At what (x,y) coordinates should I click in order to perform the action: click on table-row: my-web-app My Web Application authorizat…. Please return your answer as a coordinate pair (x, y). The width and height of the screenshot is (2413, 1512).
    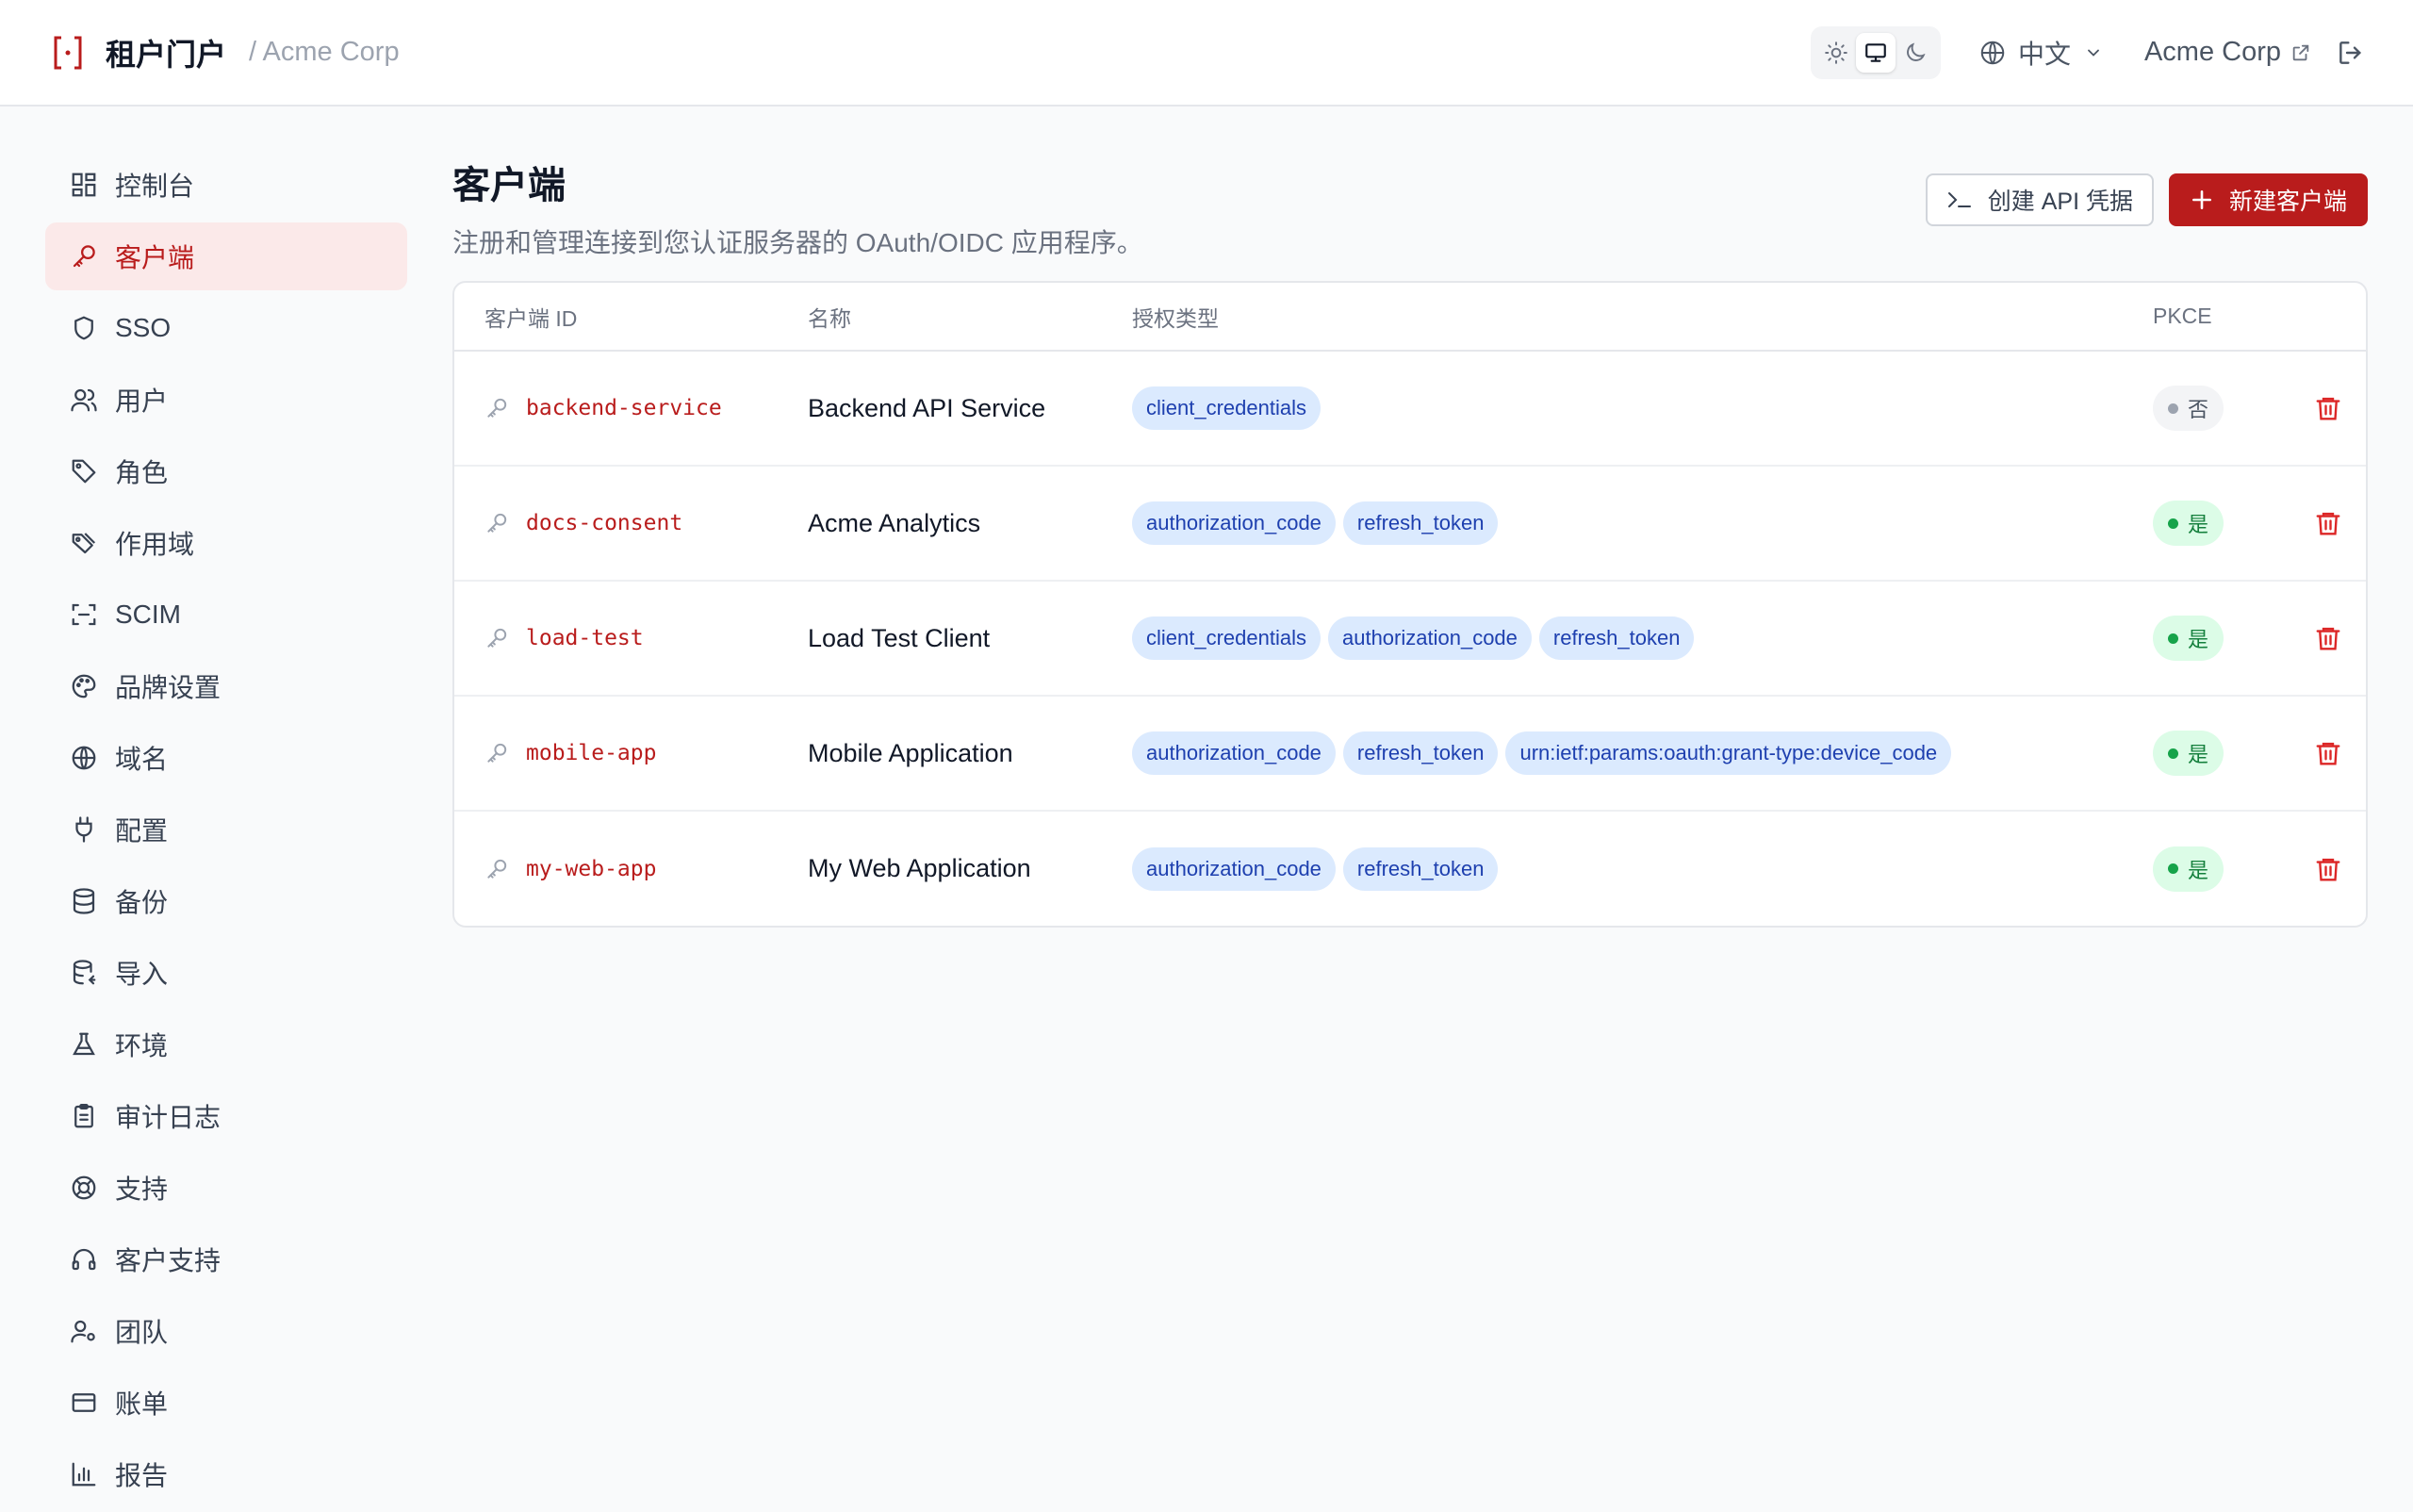
    Looking at the image, I should click on (1410, 869).